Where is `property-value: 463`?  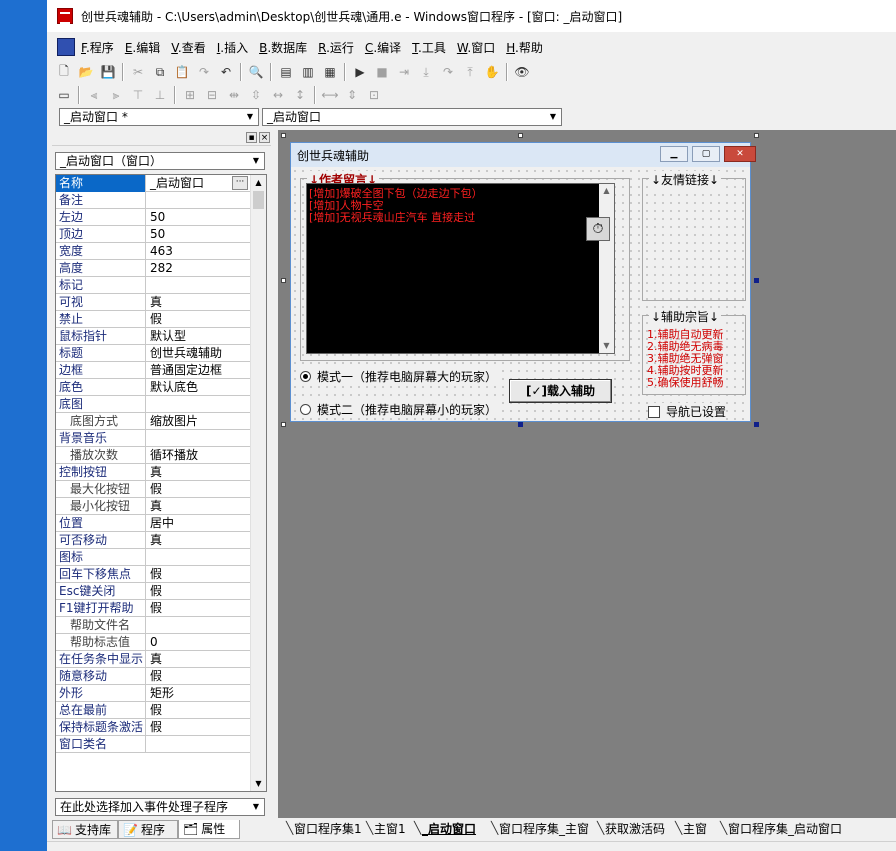
property-value: 463 is located at coordinates (198, 251).